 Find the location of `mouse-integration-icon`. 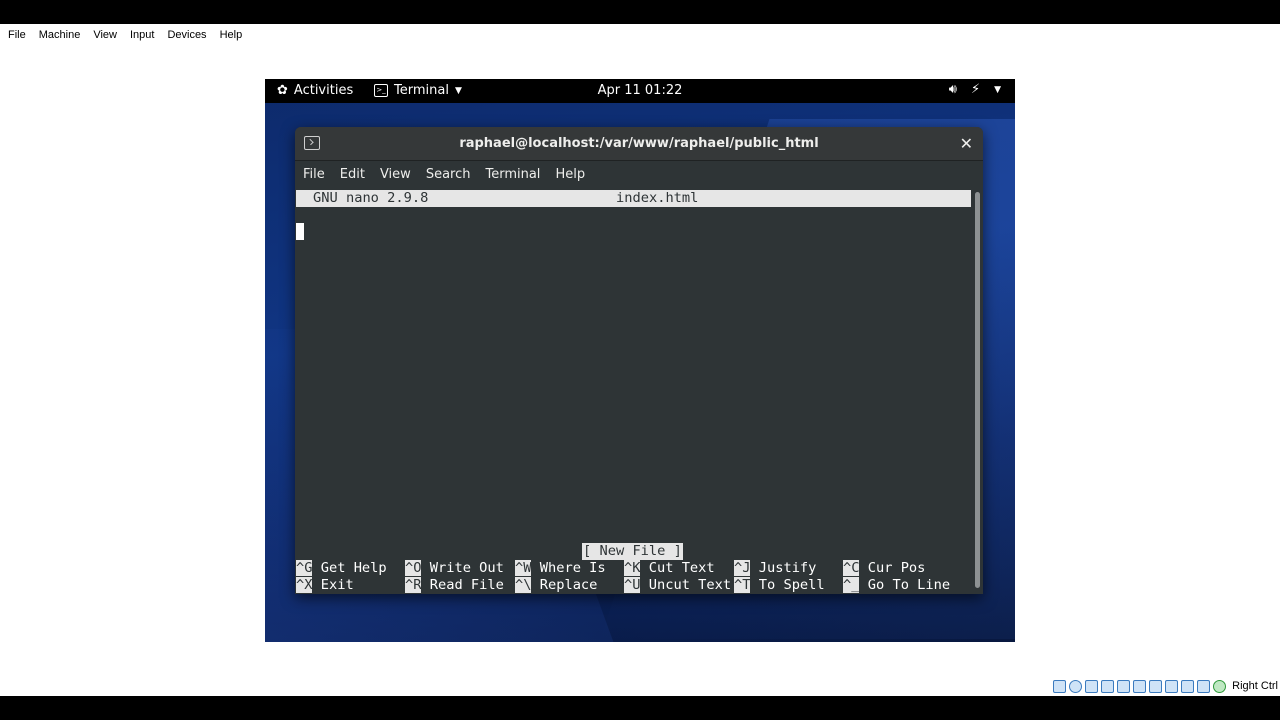

mouse-integration-icon is located at coordinates (1204, 686).